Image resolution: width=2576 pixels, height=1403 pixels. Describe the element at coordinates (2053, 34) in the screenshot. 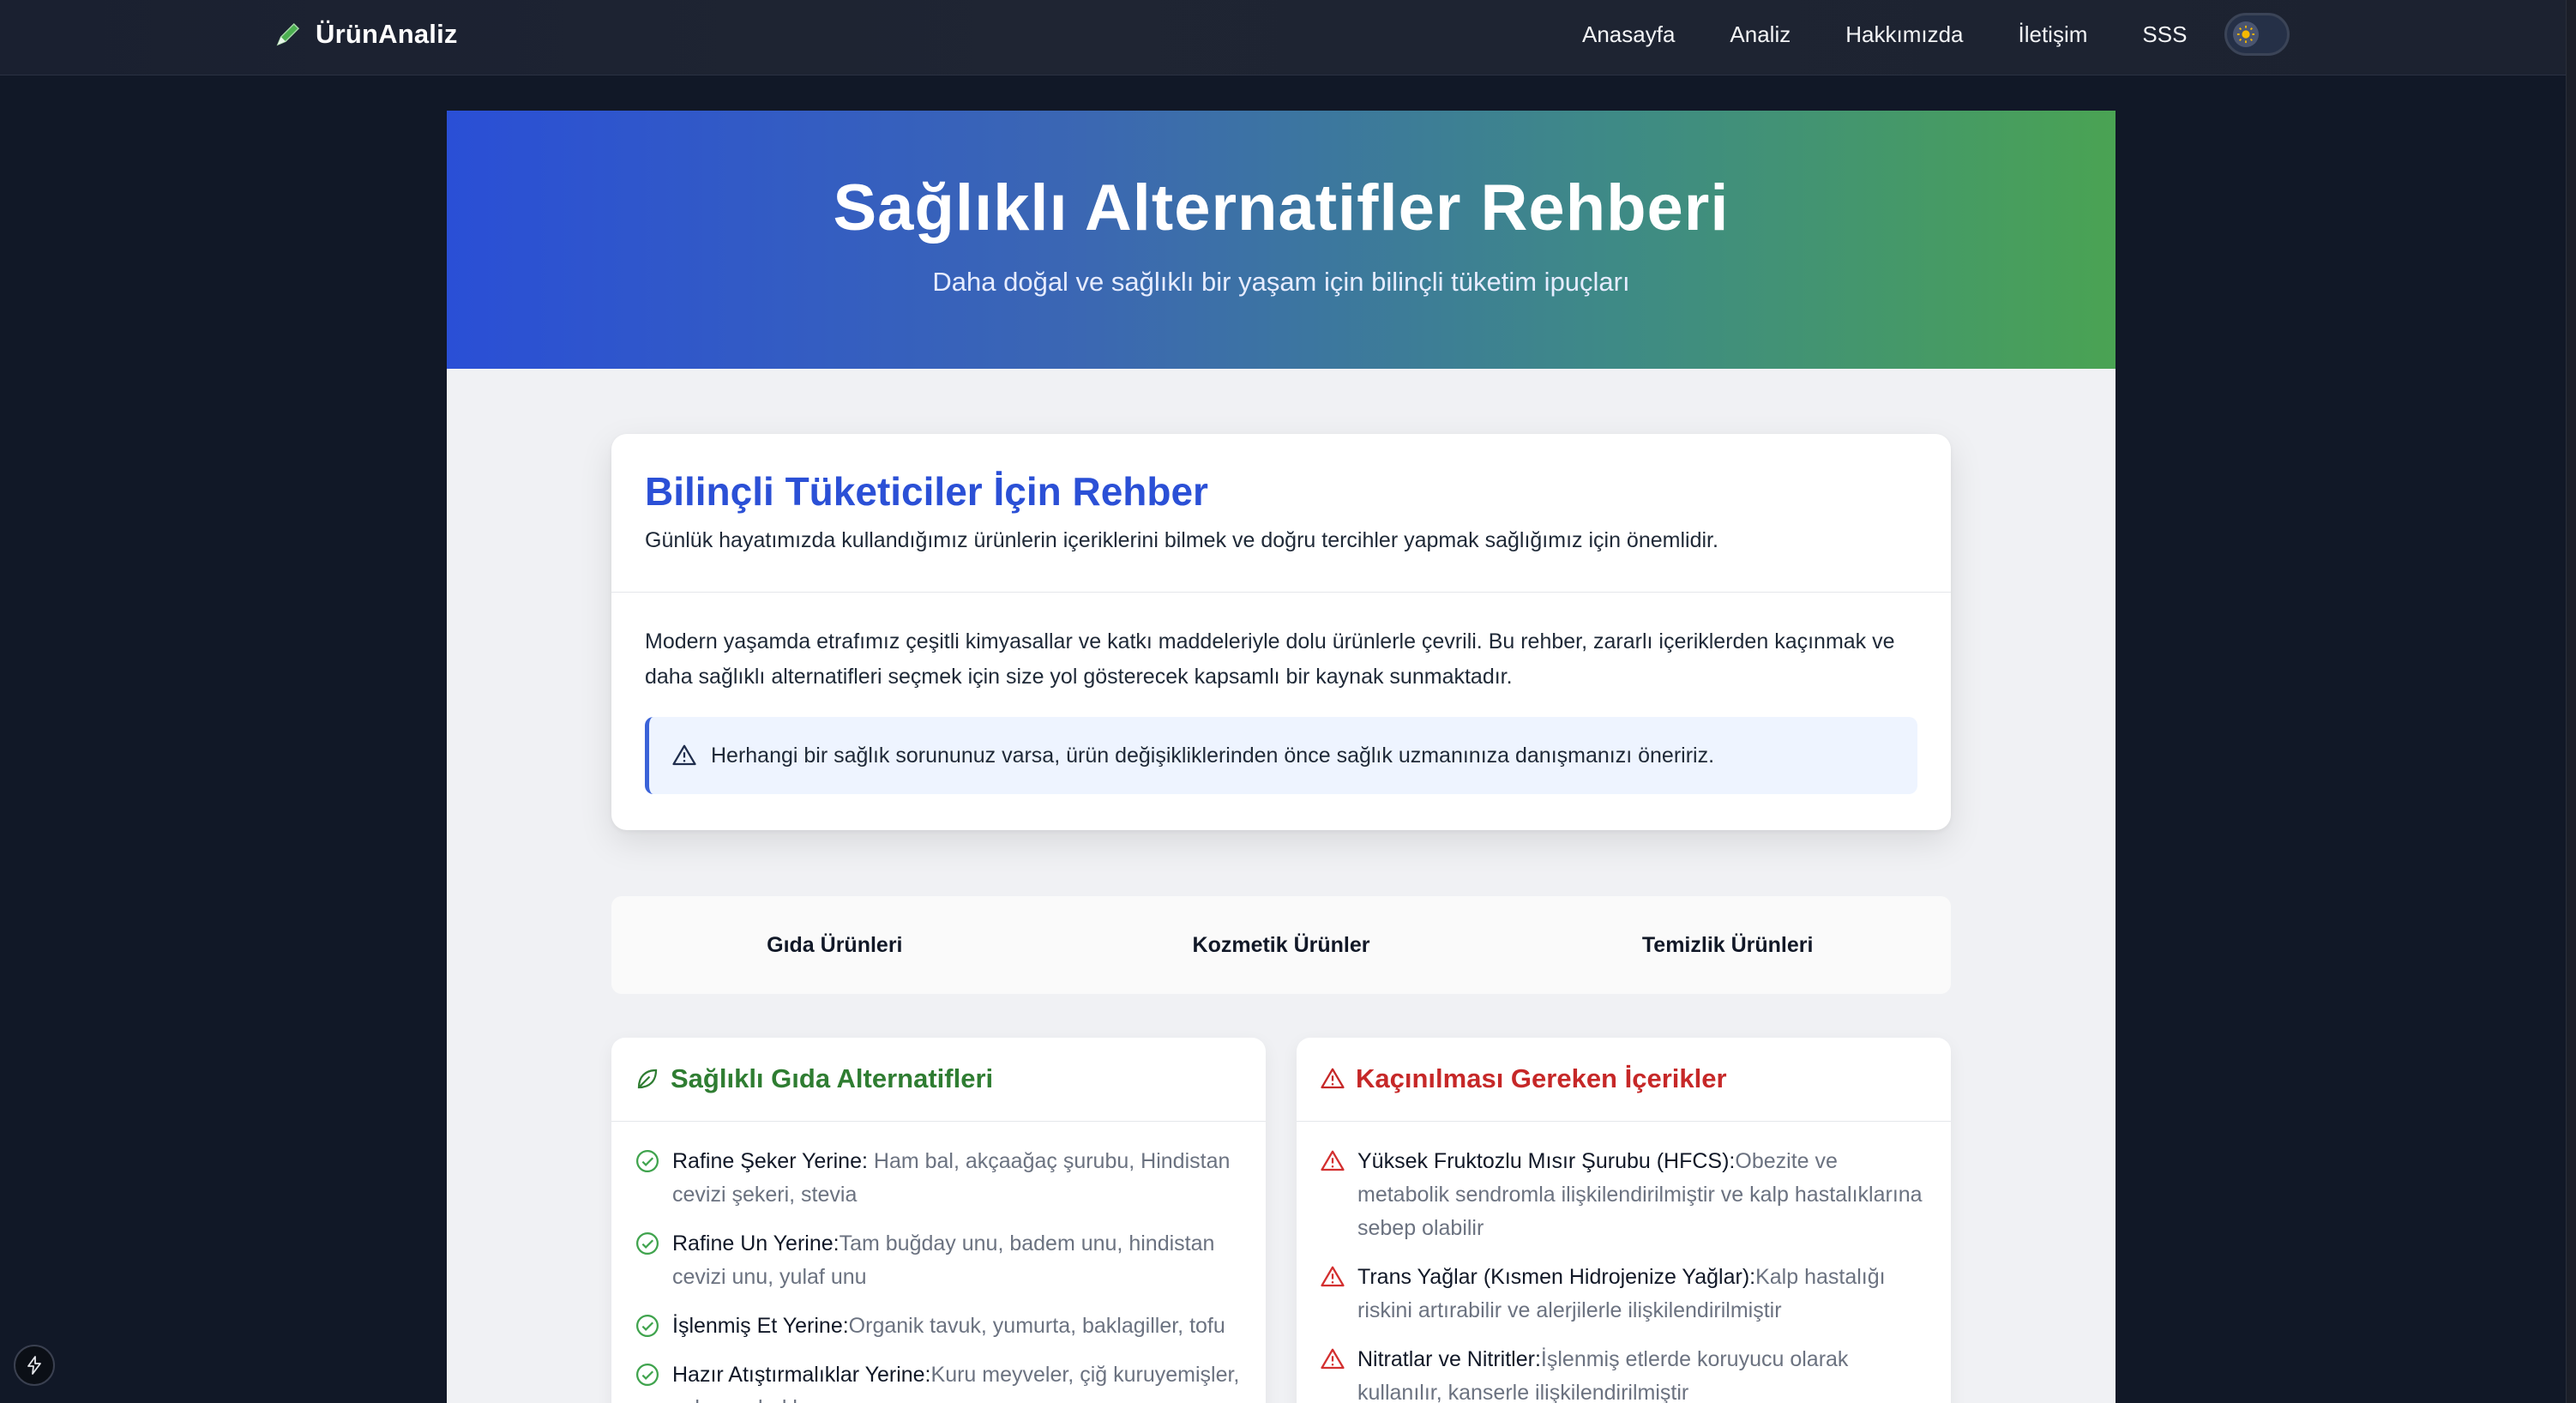

I see `nav-link-contact: İletişim` at that location.